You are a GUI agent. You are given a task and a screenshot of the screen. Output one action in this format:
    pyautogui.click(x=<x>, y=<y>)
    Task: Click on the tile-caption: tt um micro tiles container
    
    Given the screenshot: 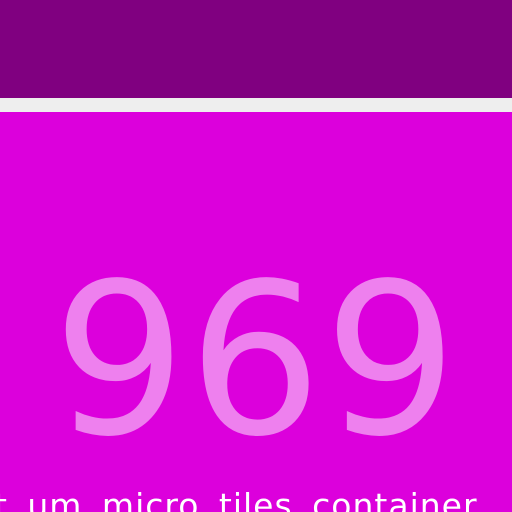 What is the action you would take?
    pyautogui.click(x=239, y=499)
    